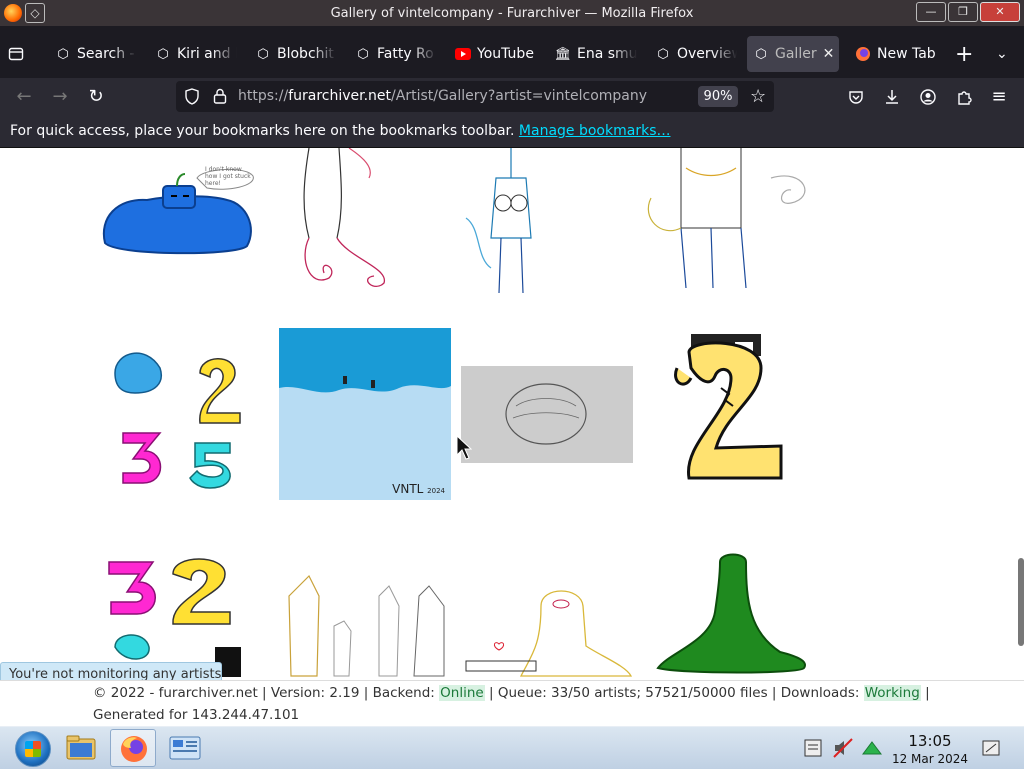  I want to click on new-tab-button: +, so click(965, 54).